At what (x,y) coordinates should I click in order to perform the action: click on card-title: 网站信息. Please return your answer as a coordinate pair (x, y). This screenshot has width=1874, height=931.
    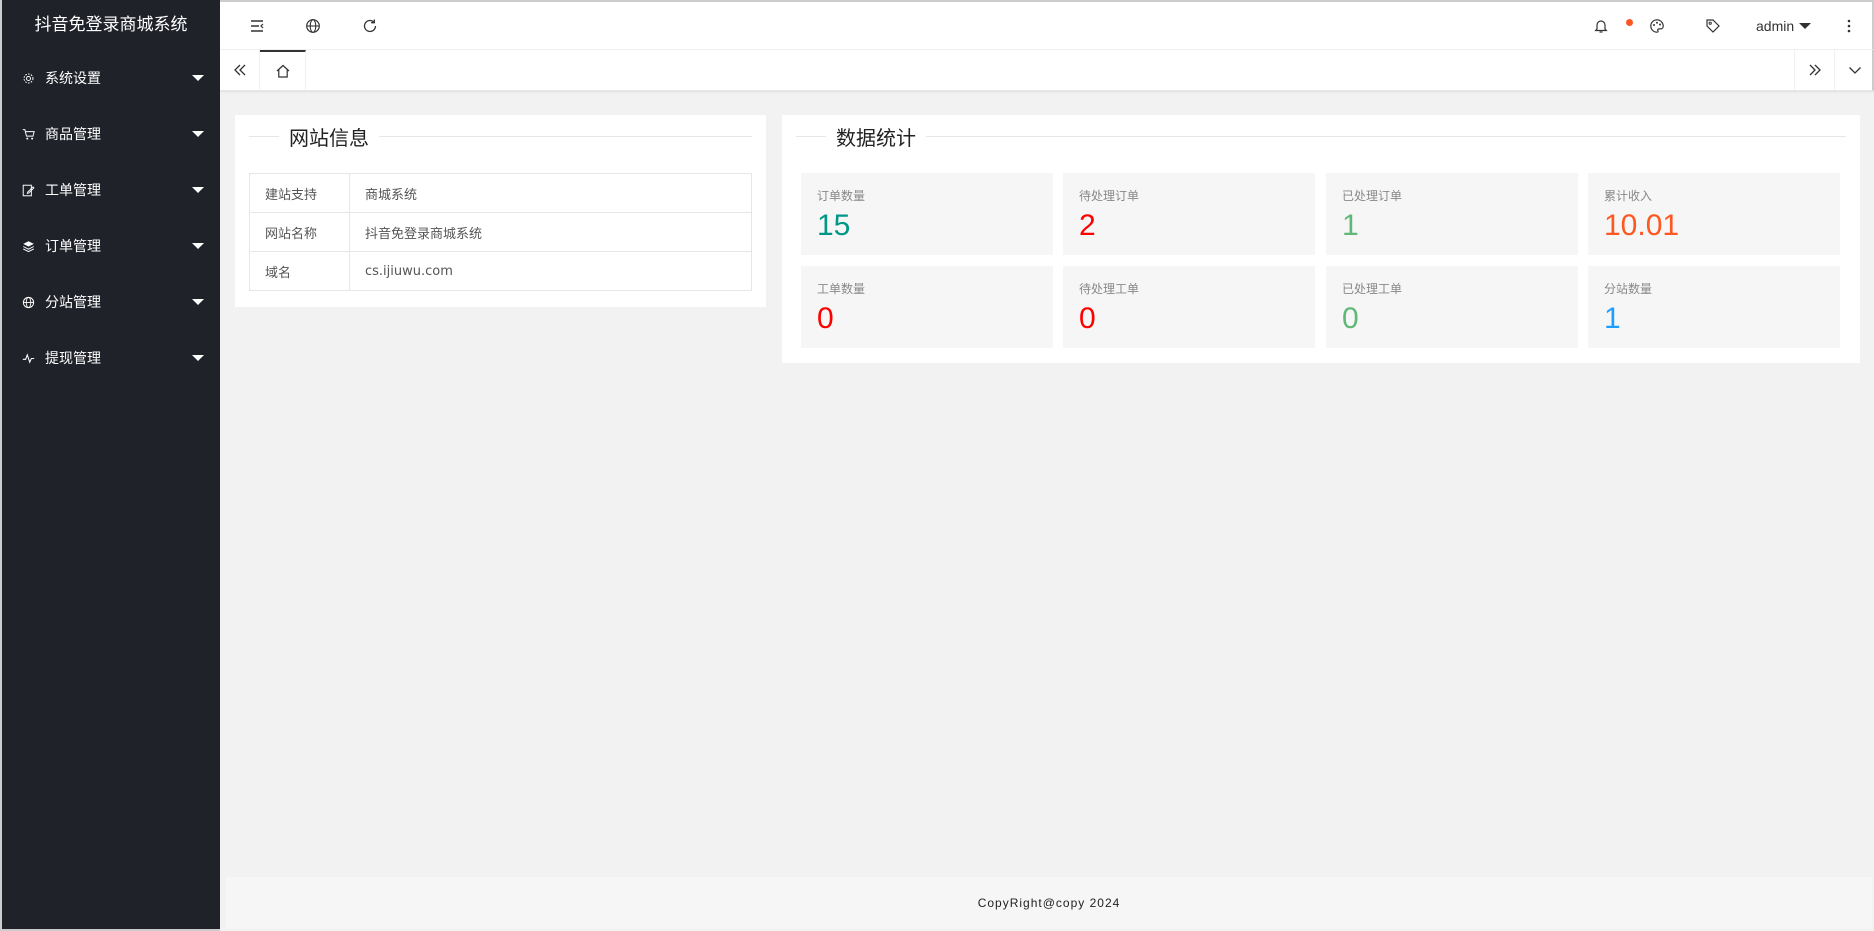
    Looking at the image, I should click on (500, 136).